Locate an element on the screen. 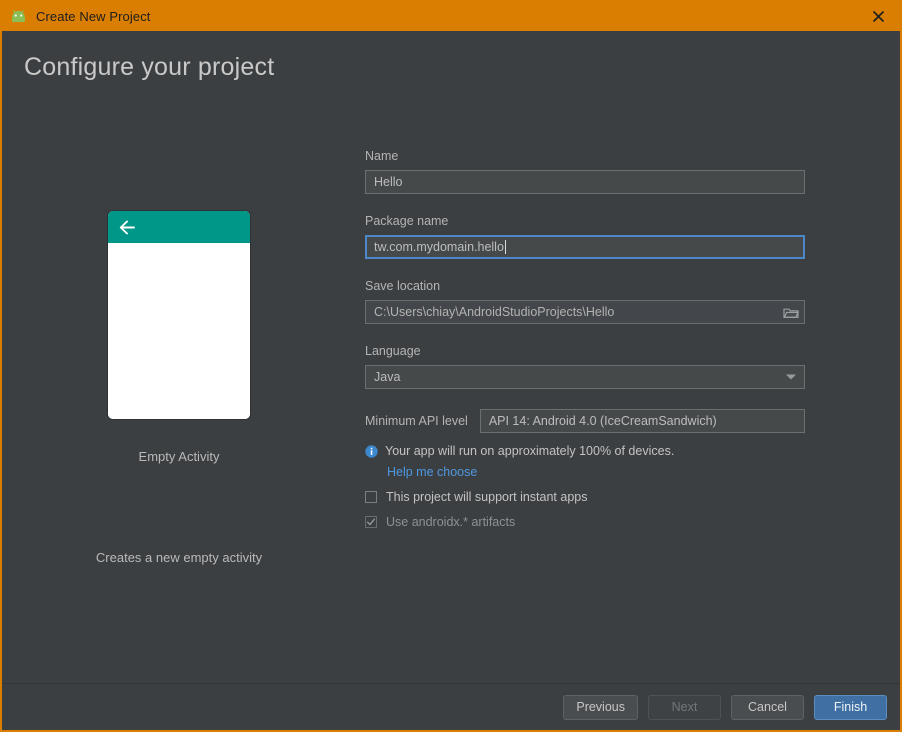 Image resolution: width=902 pixels, height=732 pixels. text-caret is located at coordinates (505, 247).